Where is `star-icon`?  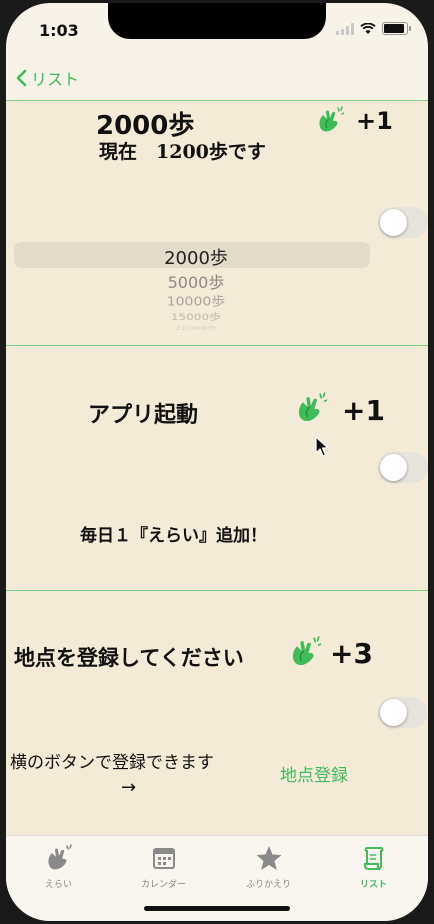 star-icon is located at coordinates (268, 858).